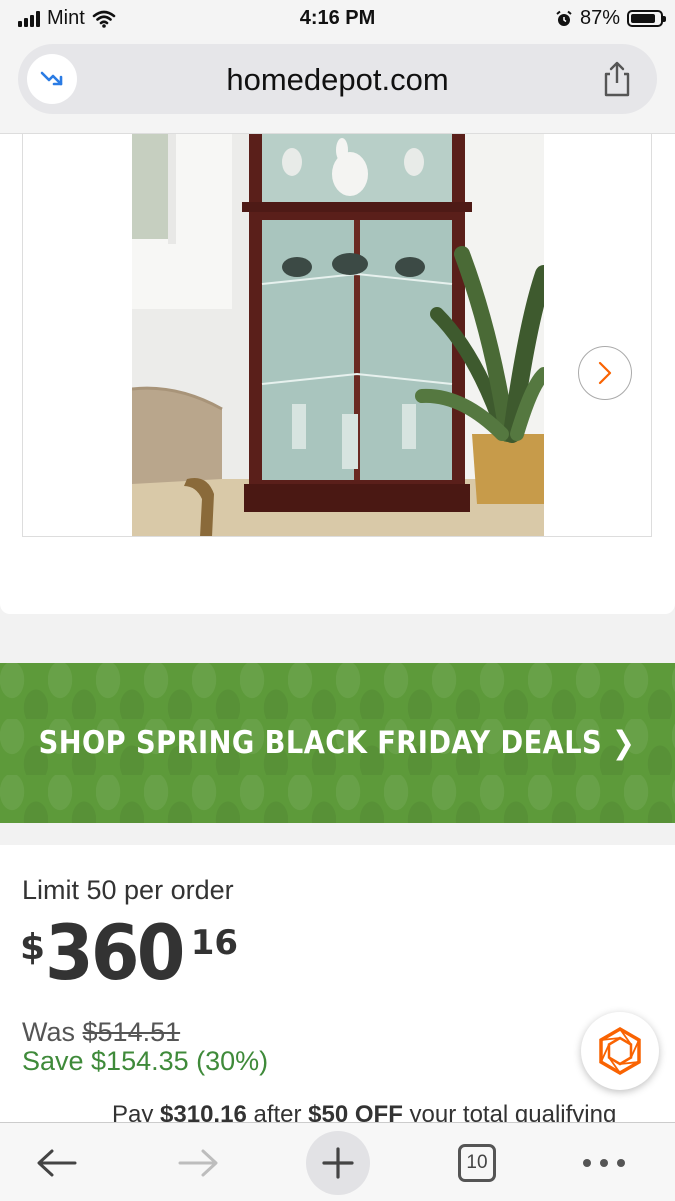 The height and width of the screenshot is (1201, 675). What do you see at coordinates (48, 1032) in the screenshot?
I see `was-label: Was` at bounding box center [48, 1032].